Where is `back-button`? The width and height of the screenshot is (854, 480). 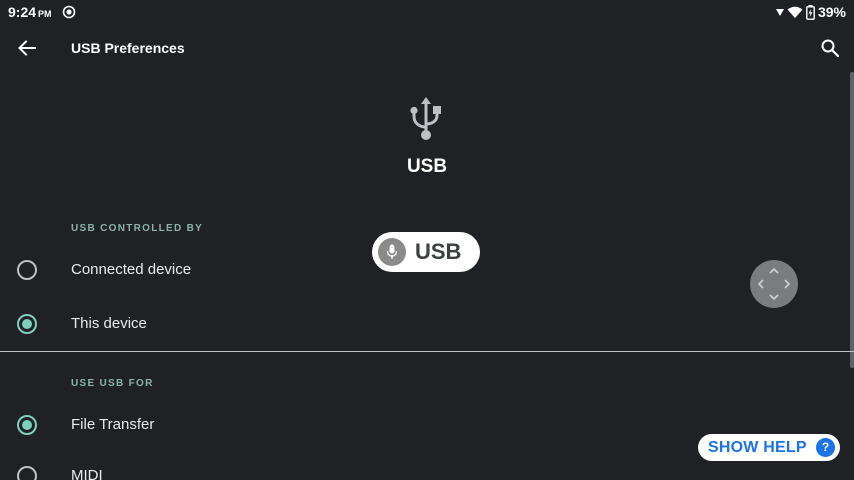 back-button is located at coordinates (27, 48).